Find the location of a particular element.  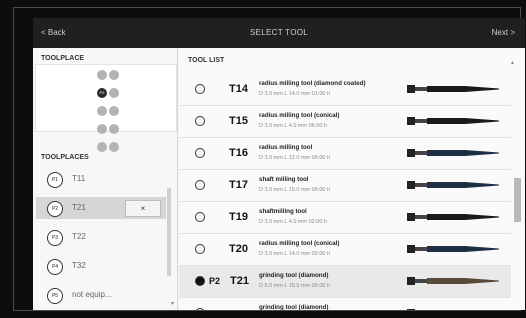

place-tool-label: T22 is located at coordinates (79, 236).